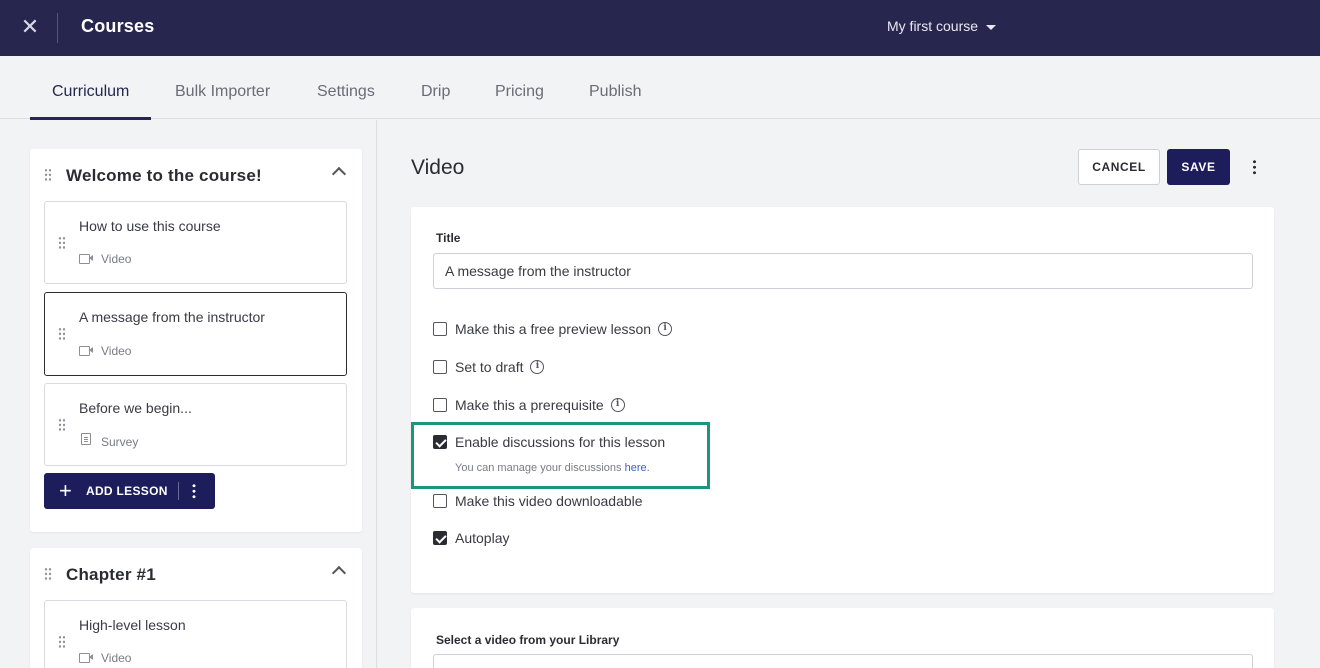 The height and width of the screenshot is (668, 1320). I want to click on chapter-header: Chapter #1, so click(196, 574).